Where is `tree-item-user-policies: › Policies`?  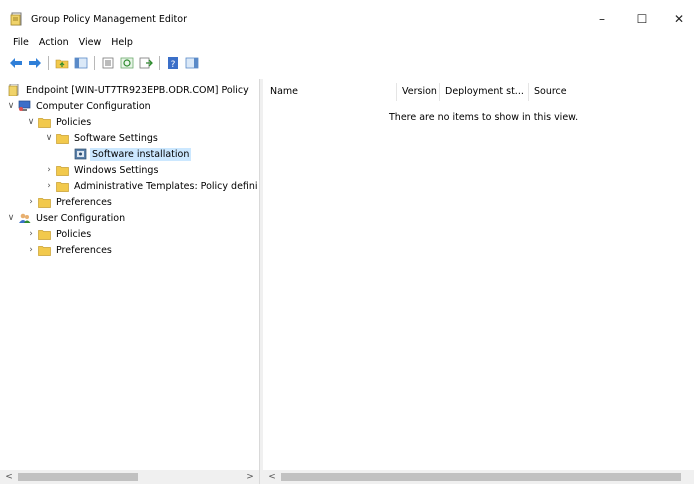 tree-item-user-policies: › Policies is located at coordinates (59, 234).